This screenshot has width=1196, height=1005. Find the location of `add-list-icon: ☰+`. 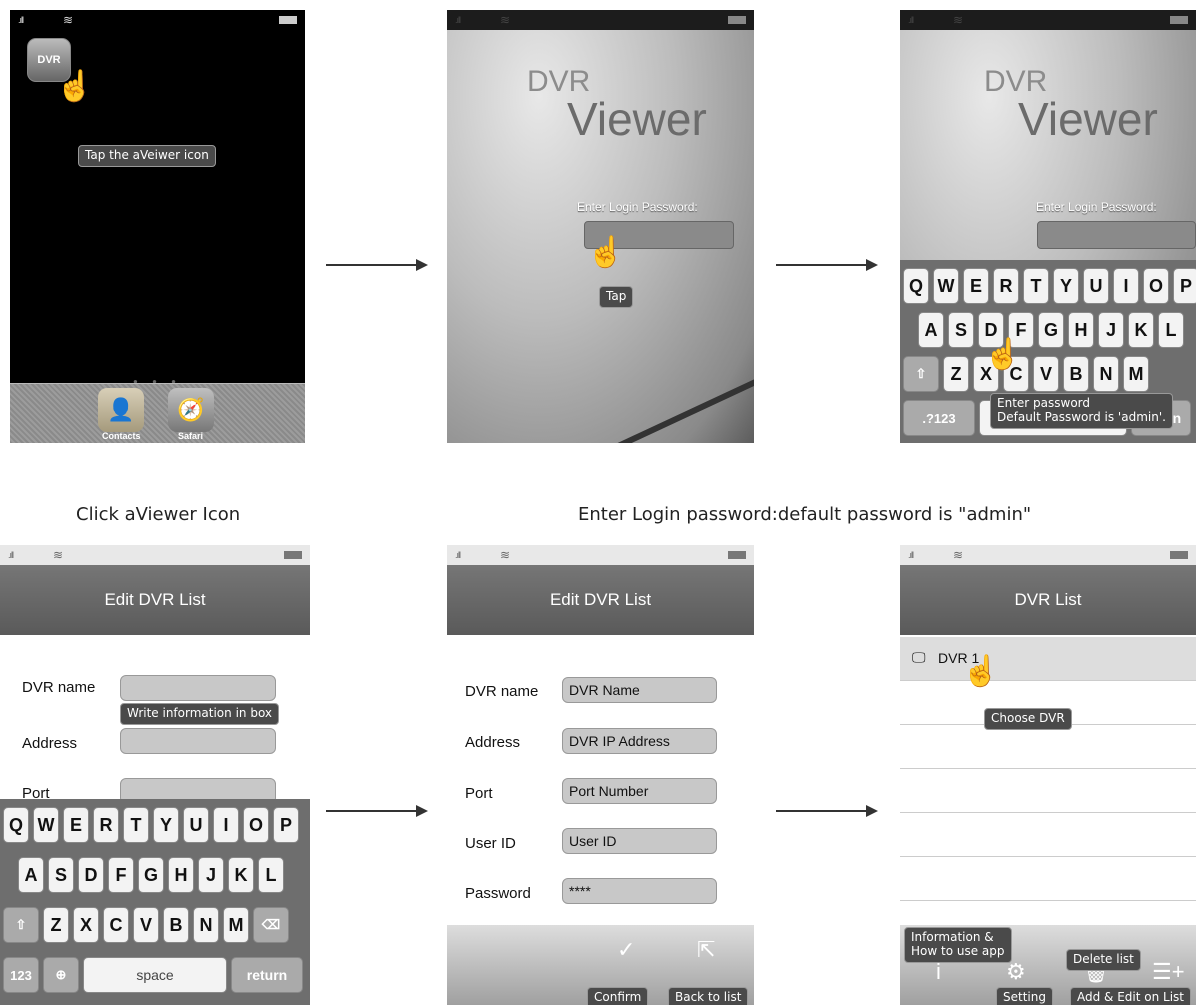

add-list-icon: ☰+ is located at coordinates (1168, 972).